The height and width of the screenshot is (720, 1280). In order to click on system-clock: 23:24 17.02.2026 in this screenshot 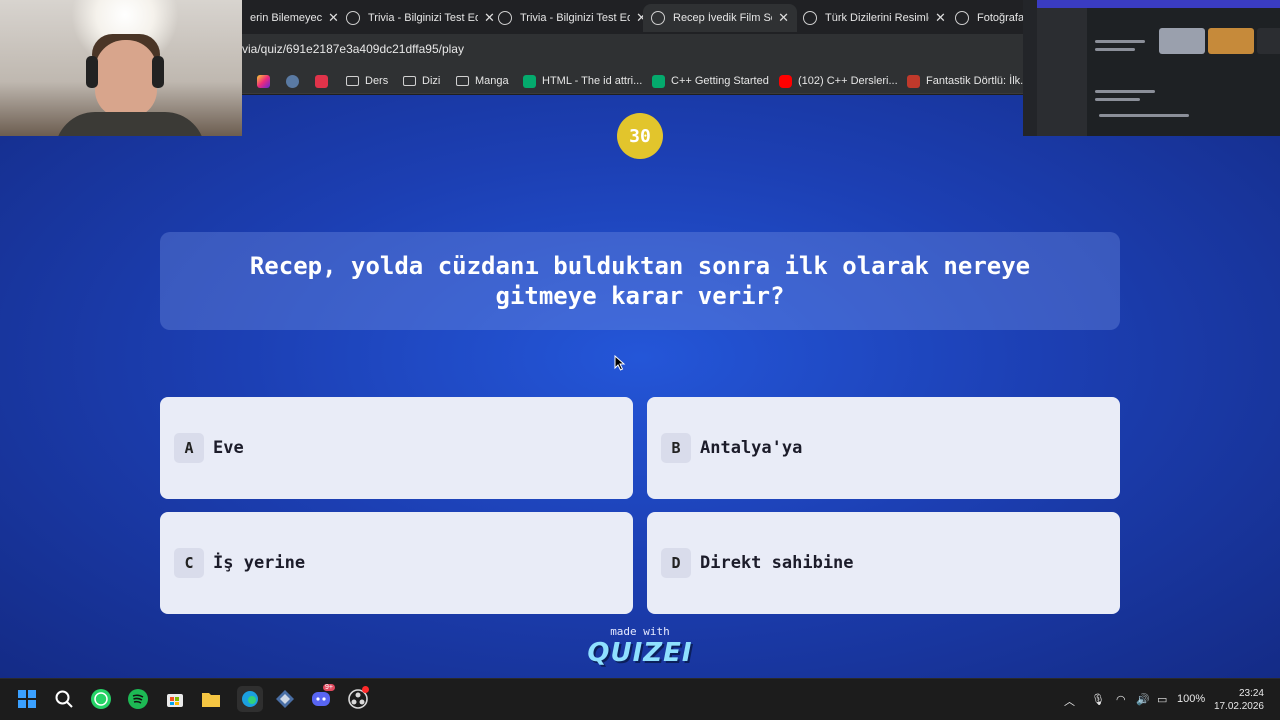, I will do `click(1239, 700)`.